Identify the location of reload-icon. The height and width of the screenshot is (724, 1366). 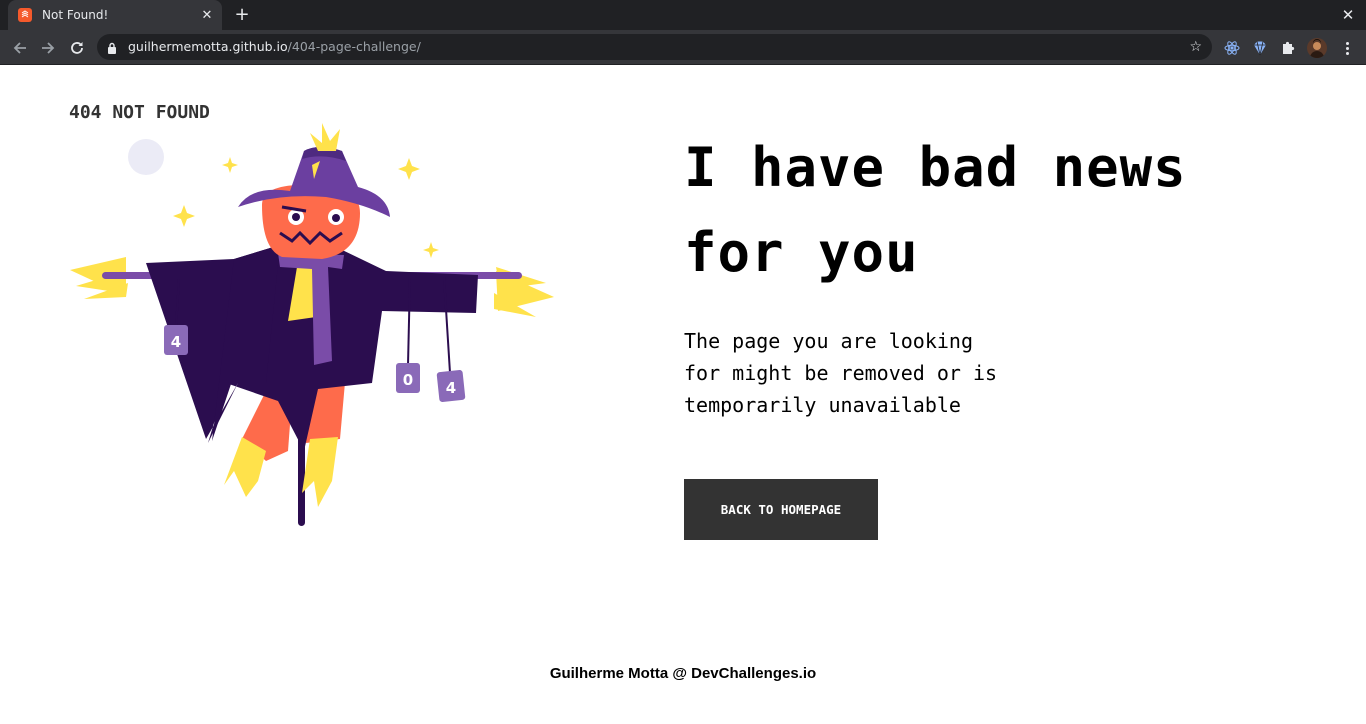
(77, 48).